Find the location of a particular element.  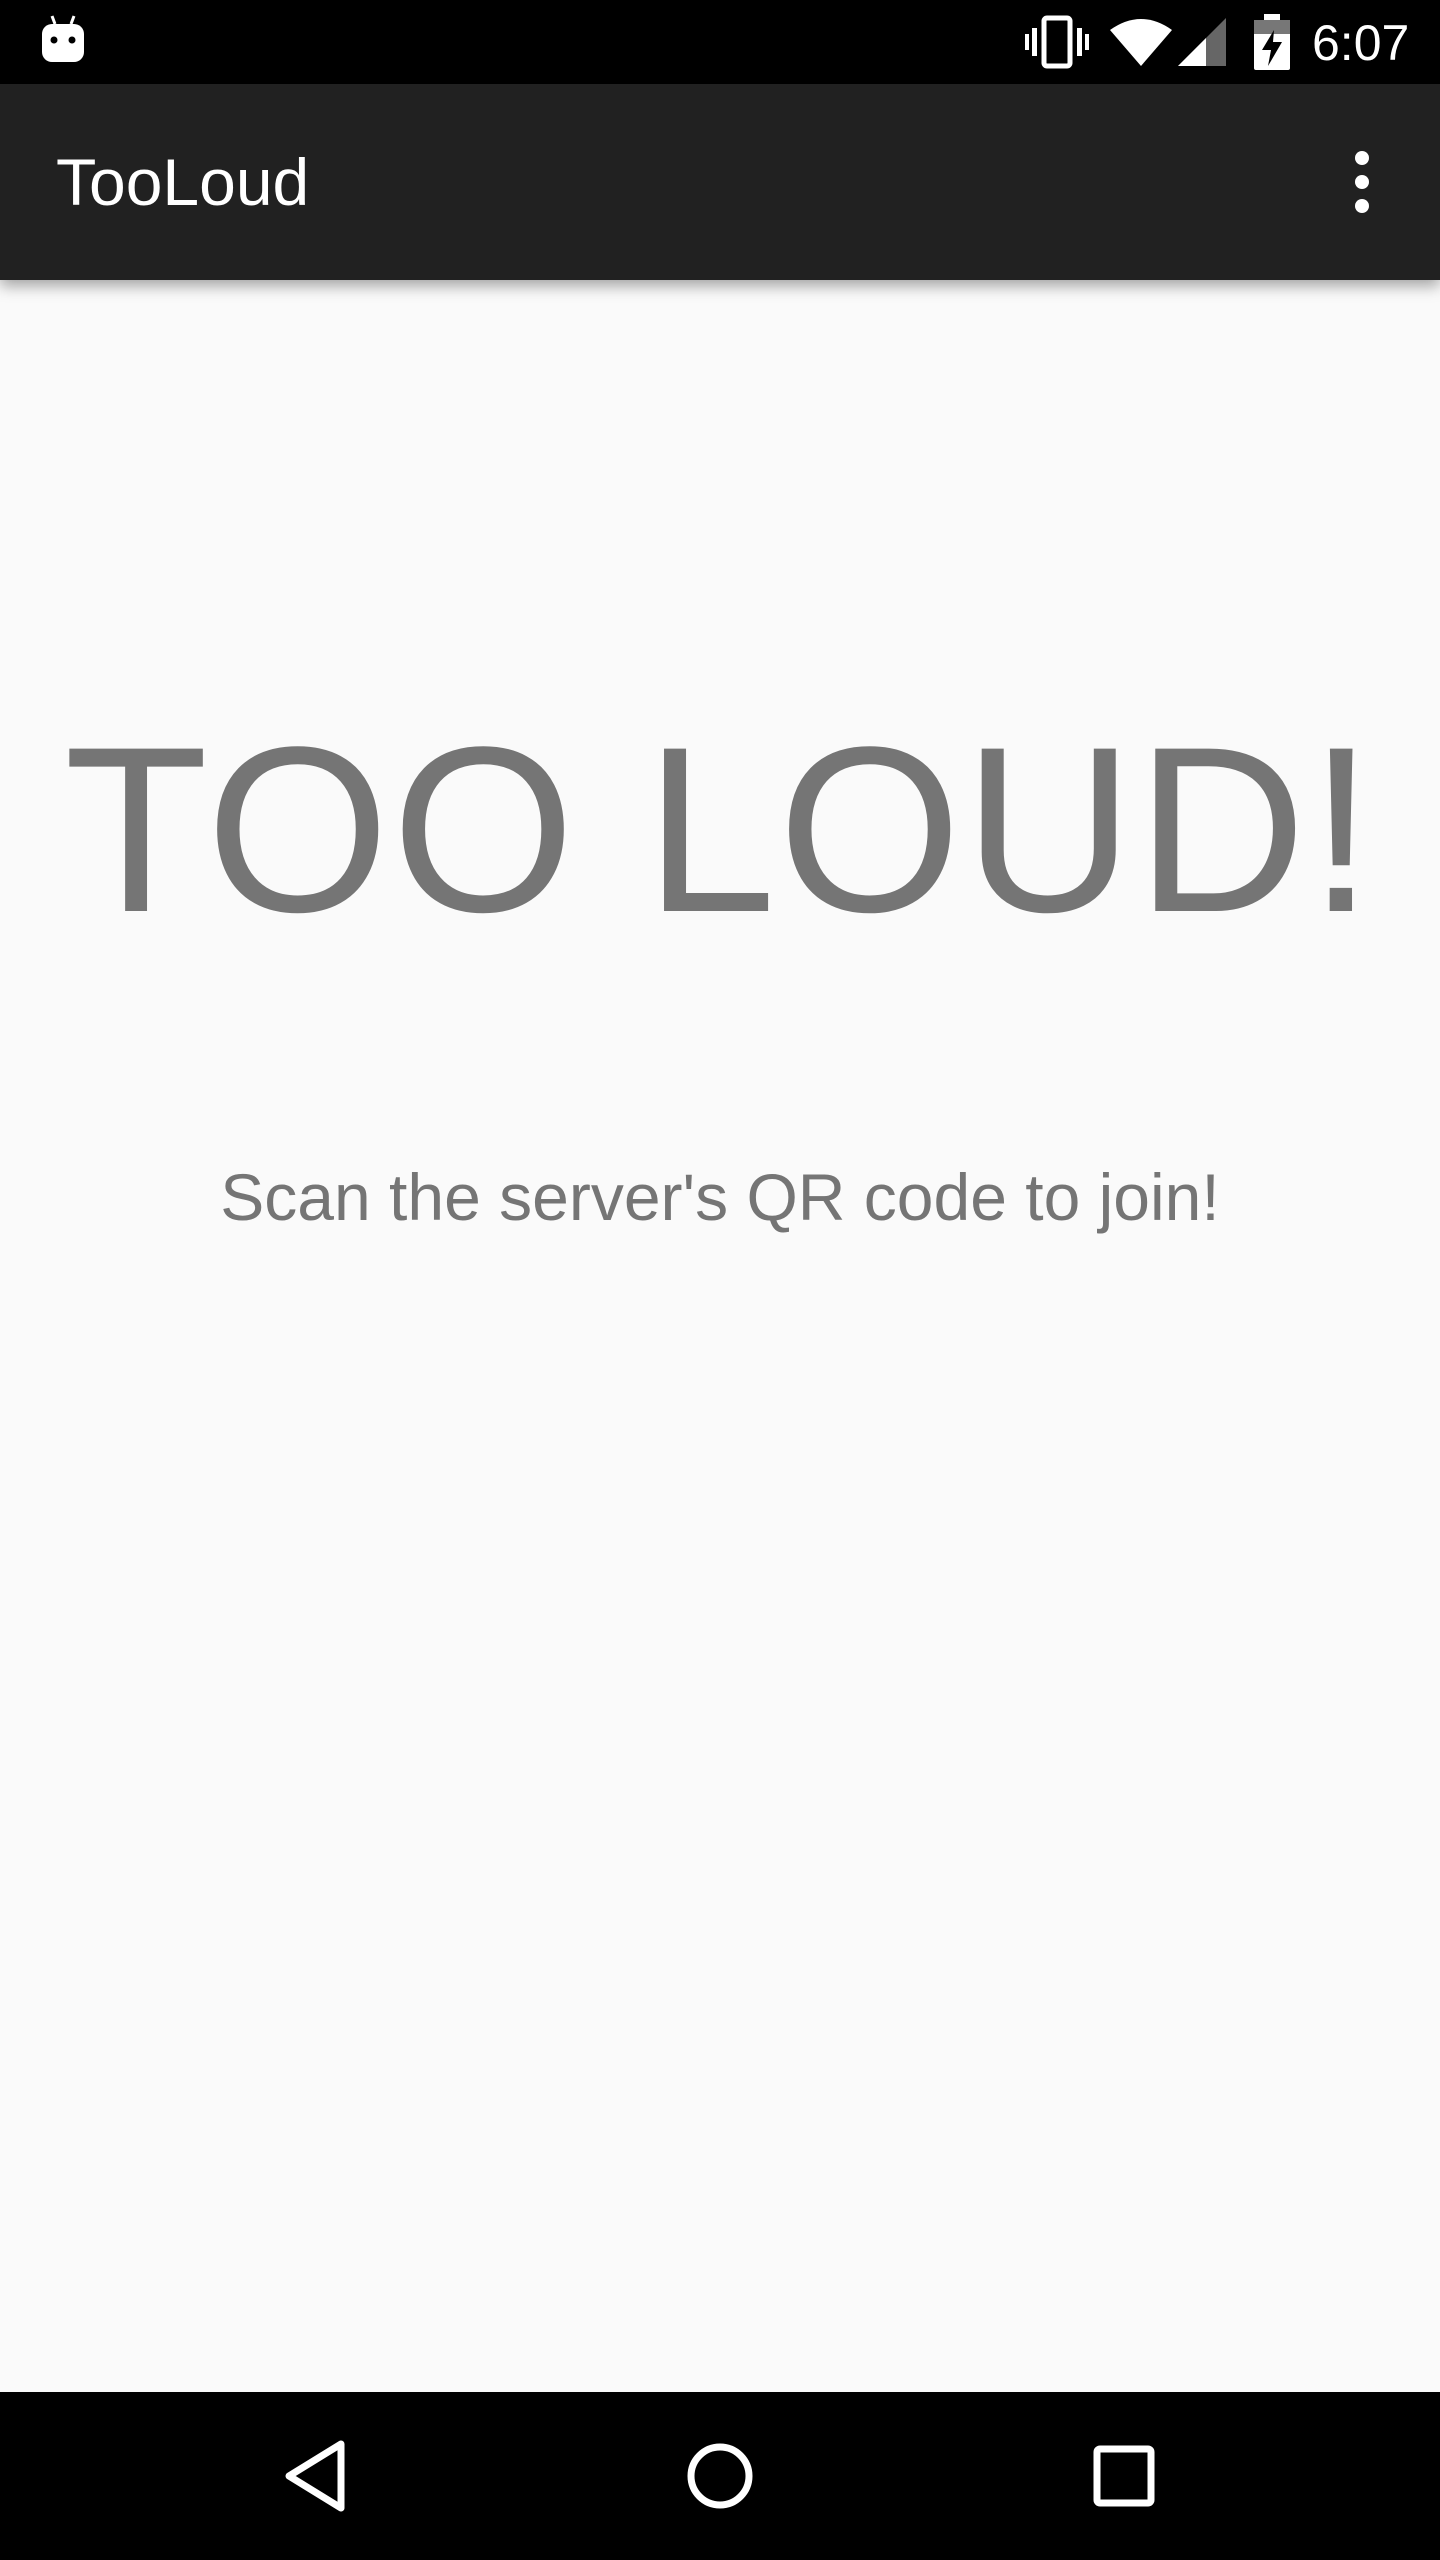

battery-charging-icon is located at coordinates (1272, 42).